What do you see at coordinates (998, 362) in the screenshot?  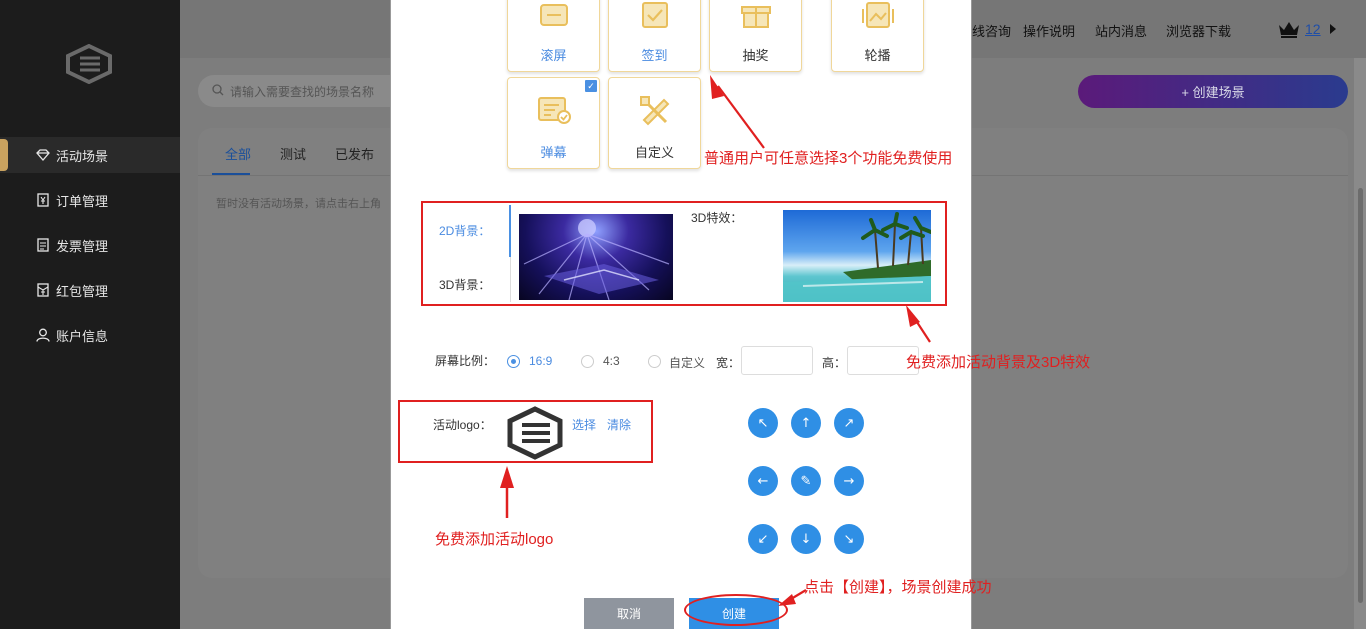 I see `bg-note: 免费添加活动背景及3D特效` at bounding box center [998, 362].